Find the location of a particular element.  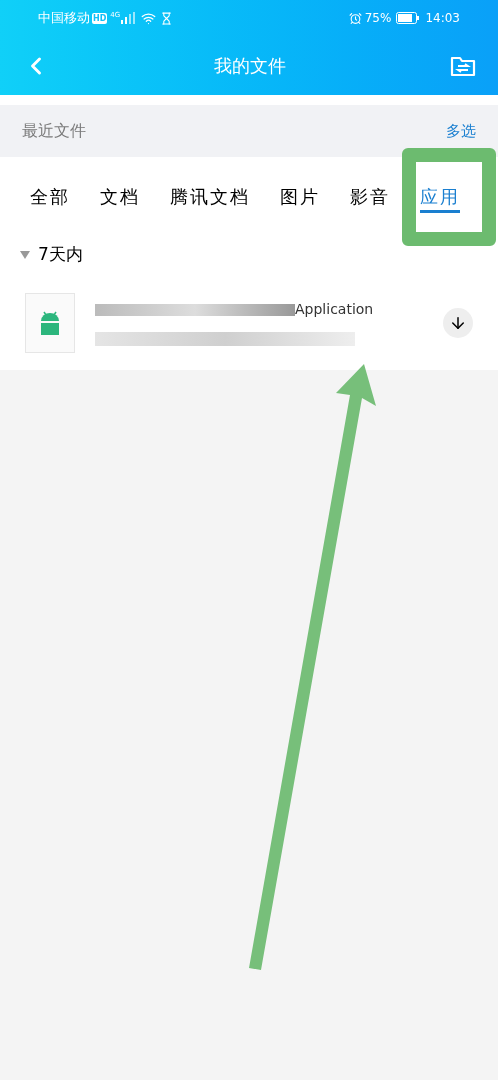

download-button is located at coordinates (458, 322).